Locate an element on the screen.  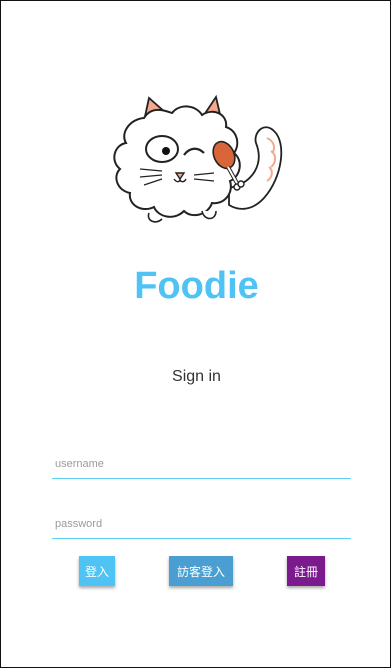
register-button: 註冊 is located at coordinates (306, 571).